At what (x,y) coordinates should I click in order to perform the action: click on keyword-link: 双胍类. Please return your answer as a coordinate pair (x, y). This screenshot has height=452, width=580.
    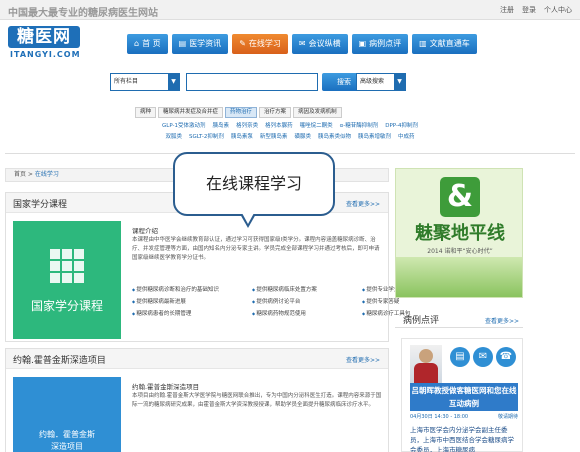
    Looking at the image, I should click on (173, 137).